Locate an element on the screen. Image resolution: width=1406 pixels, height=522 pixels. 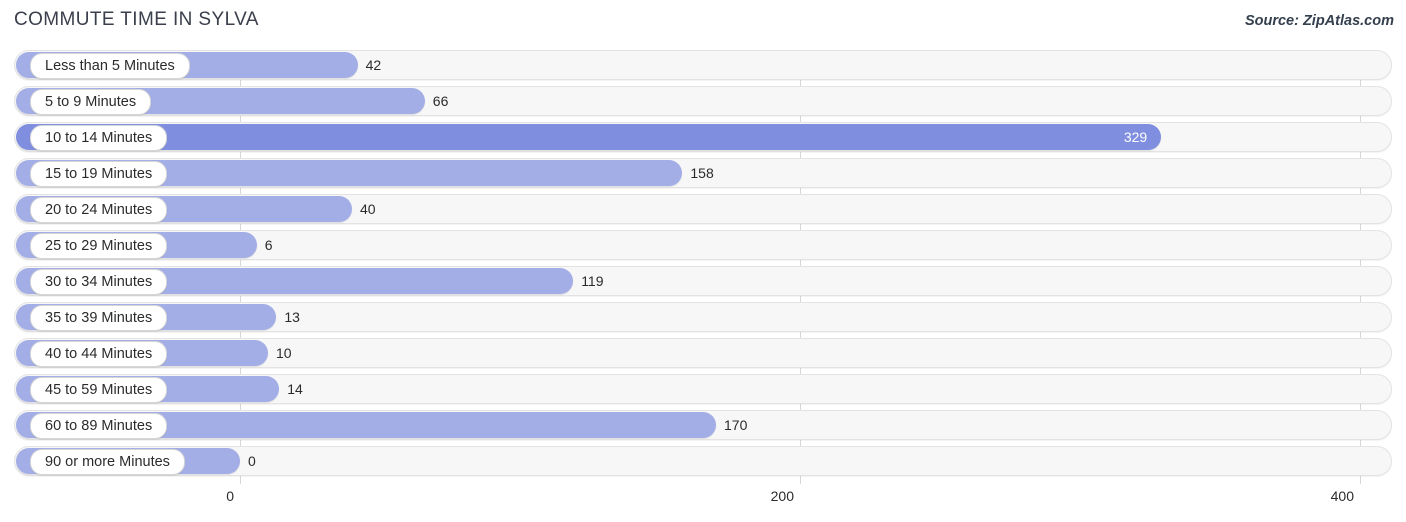
bar-value-label: 40 is located at coordinates (368, 209).